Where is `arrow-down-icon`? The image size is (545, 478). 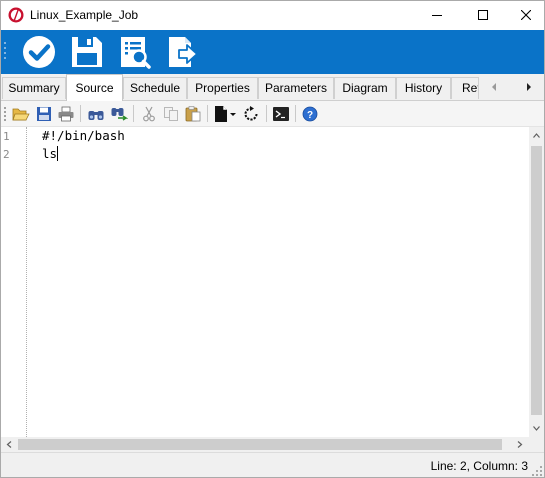 arrow-down-icon is located at coordinates (536, 428).